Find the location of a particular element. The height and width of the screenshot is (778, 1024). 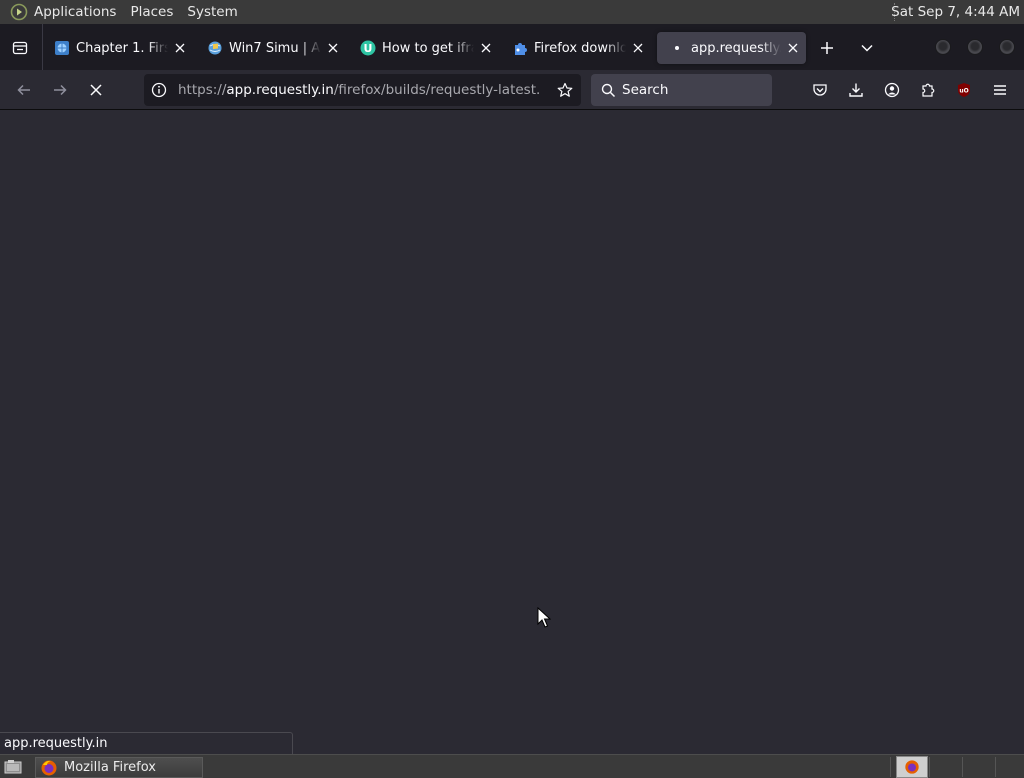

chevron-down-icon is located at coordinates (867, 48).